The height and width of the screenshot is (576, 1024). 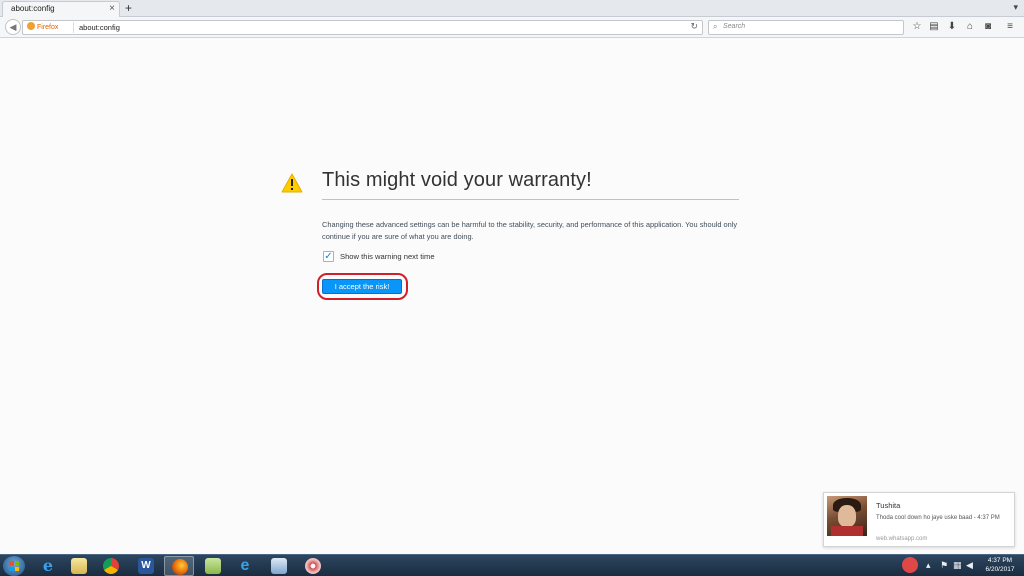 What do you see at coordinates (99, 27) in the screenshot?
I see `url-text: about:config` at bounding box center [99, 27].